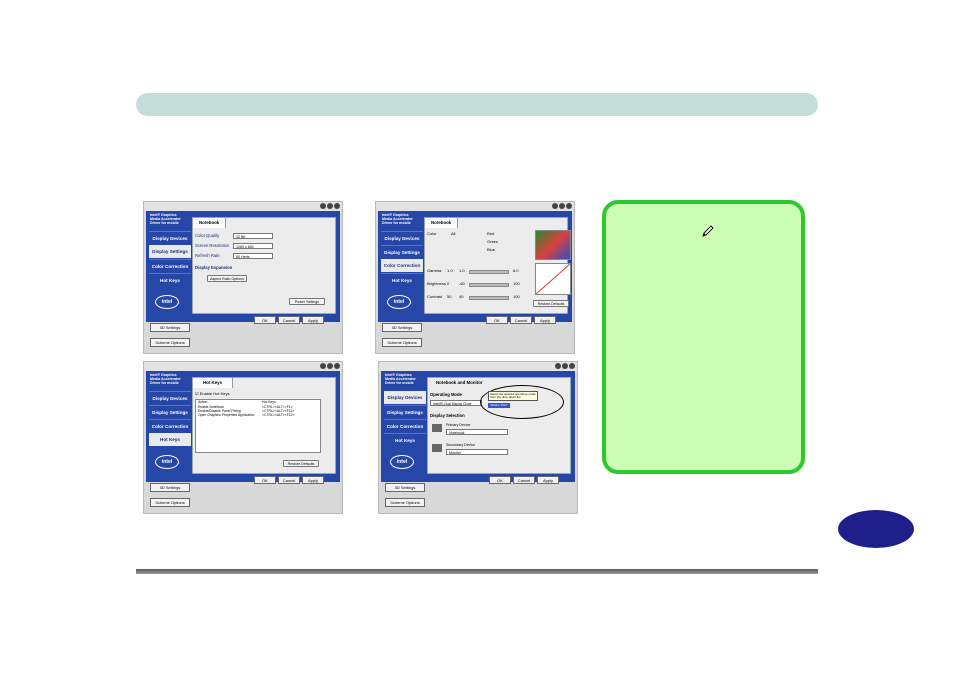 The image size is (954, 673). Describe the element at coordinates (703, 337) in the screenshot. I see `note-box` at that location.